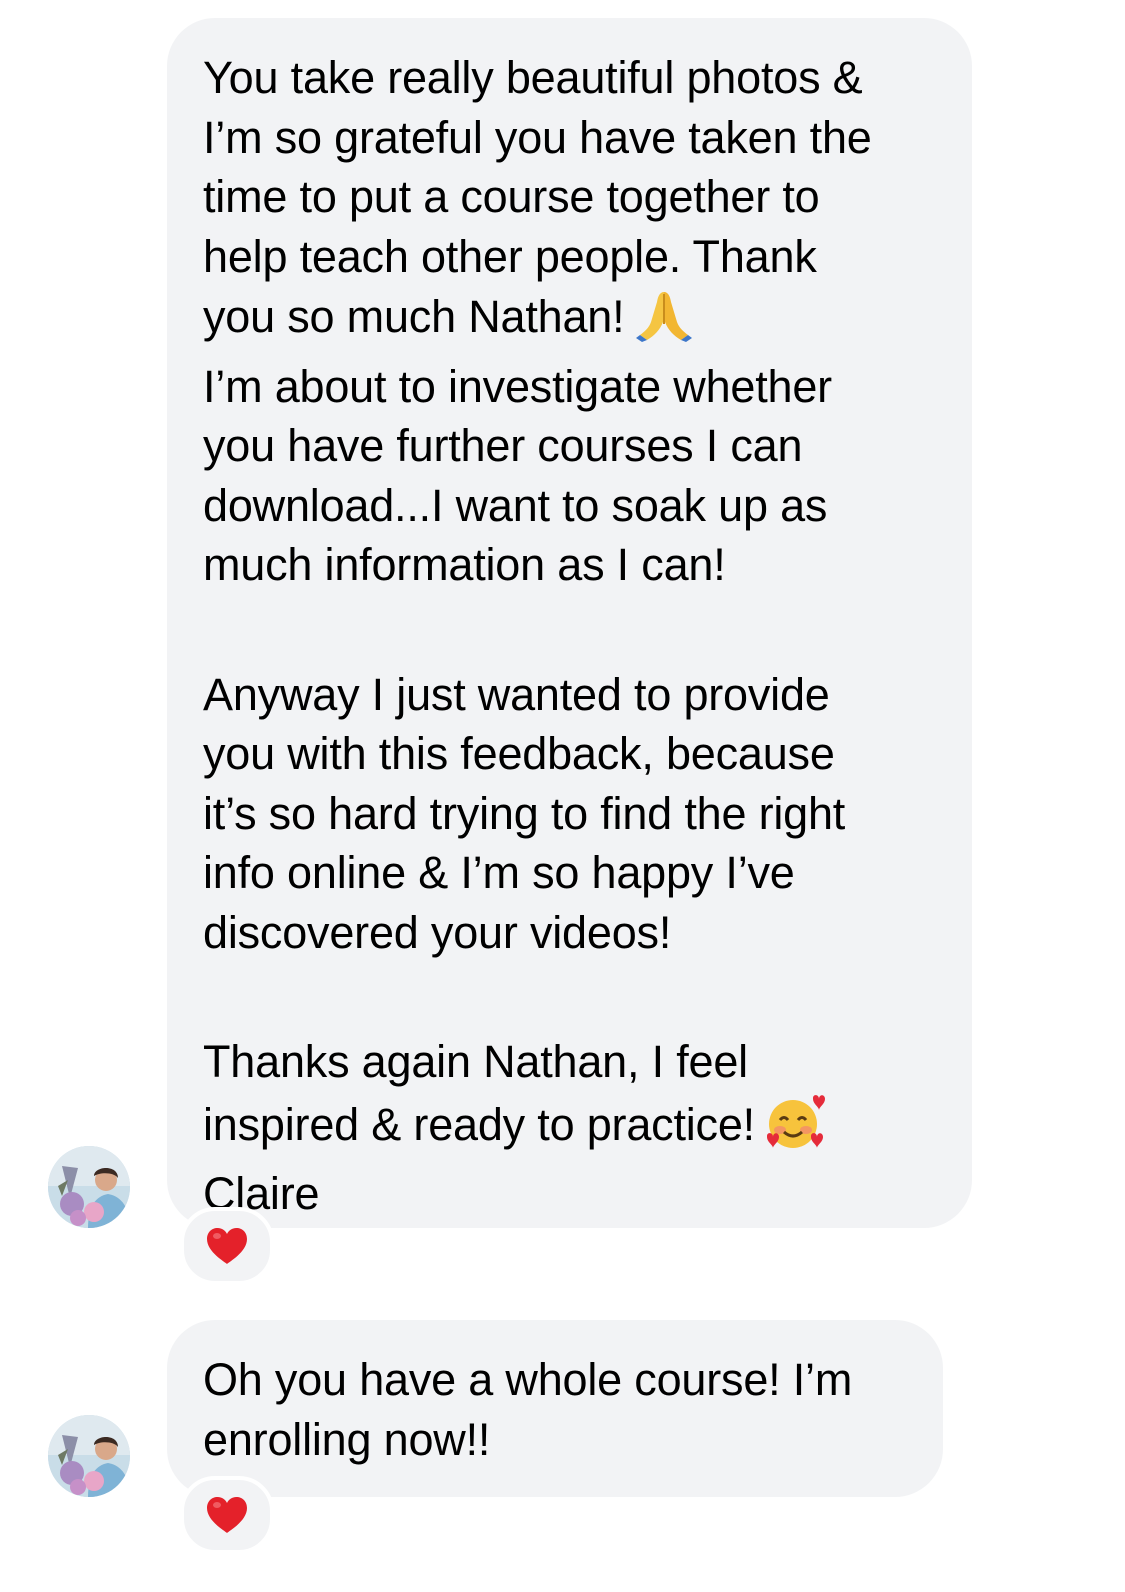 The width and height of the screenshot is (1125, 1592). I want to click on message-line: You take really beautiful photos &, so click(533, 77).